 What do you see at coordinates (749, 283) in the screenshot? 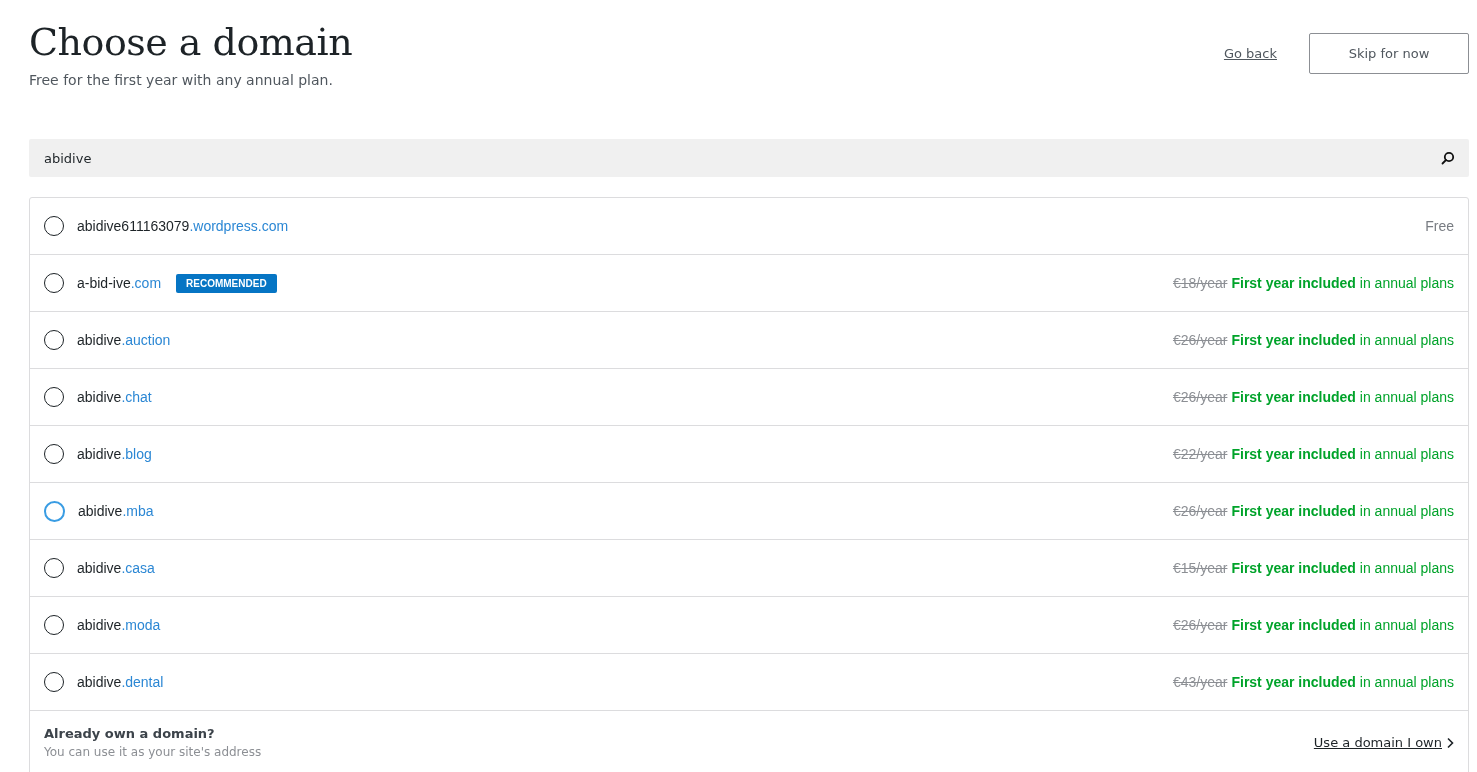
I see `domain-row: a-bid-ive.com RECOMMENDED €18/year First year included in annual plans` at bounding box center [749, 283].